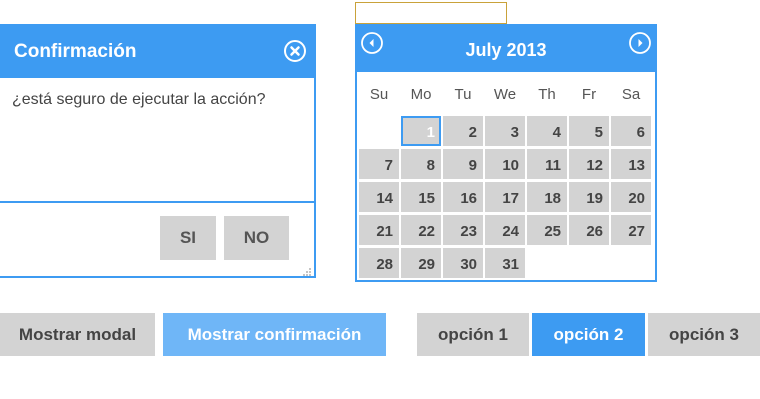 The height and width of the screenshot is (399, 760). Describe the element at coordinates (139, 99) in the screenshot. I see `dialog-message: ¿está seguro de ejecutar la acción?` at that location.